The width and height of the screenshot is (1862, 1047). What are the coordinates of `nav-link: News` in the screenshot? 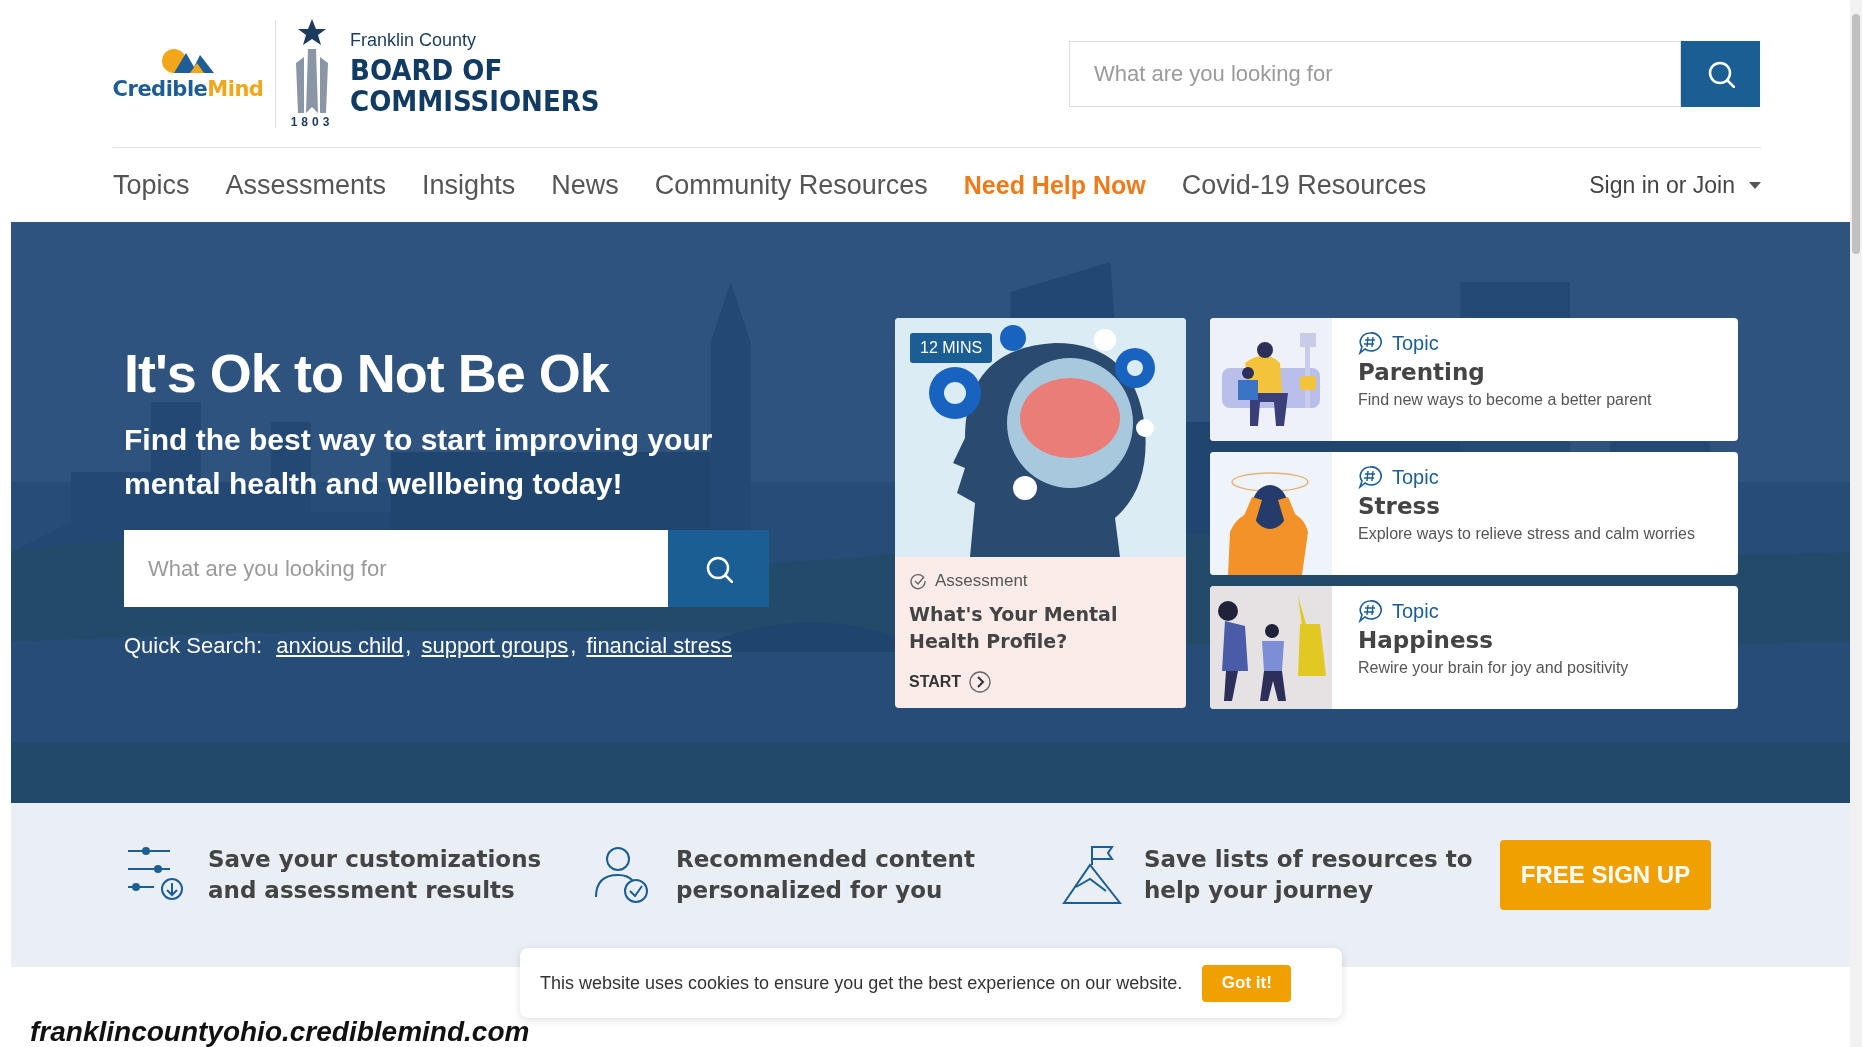 It's located at (585, 185).